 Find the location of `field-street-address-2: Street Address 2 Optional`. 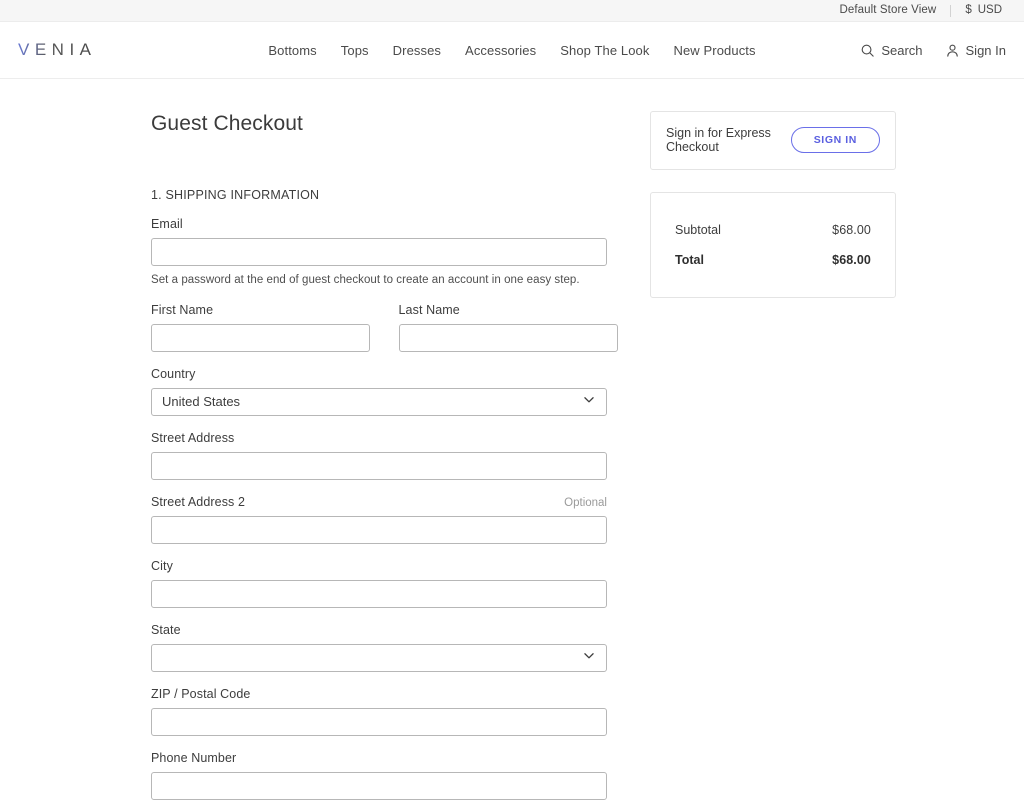

field-street-address-2: Street Address 2 Optional is located at coordinates (389, 519).